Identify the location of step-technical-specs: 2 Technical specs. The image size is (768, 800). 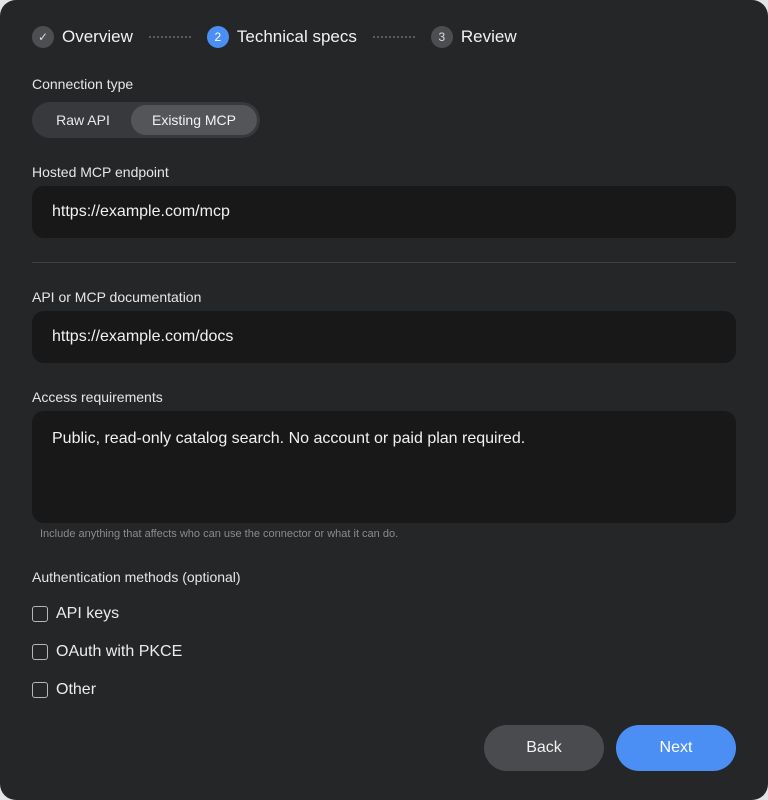
(281, 37).